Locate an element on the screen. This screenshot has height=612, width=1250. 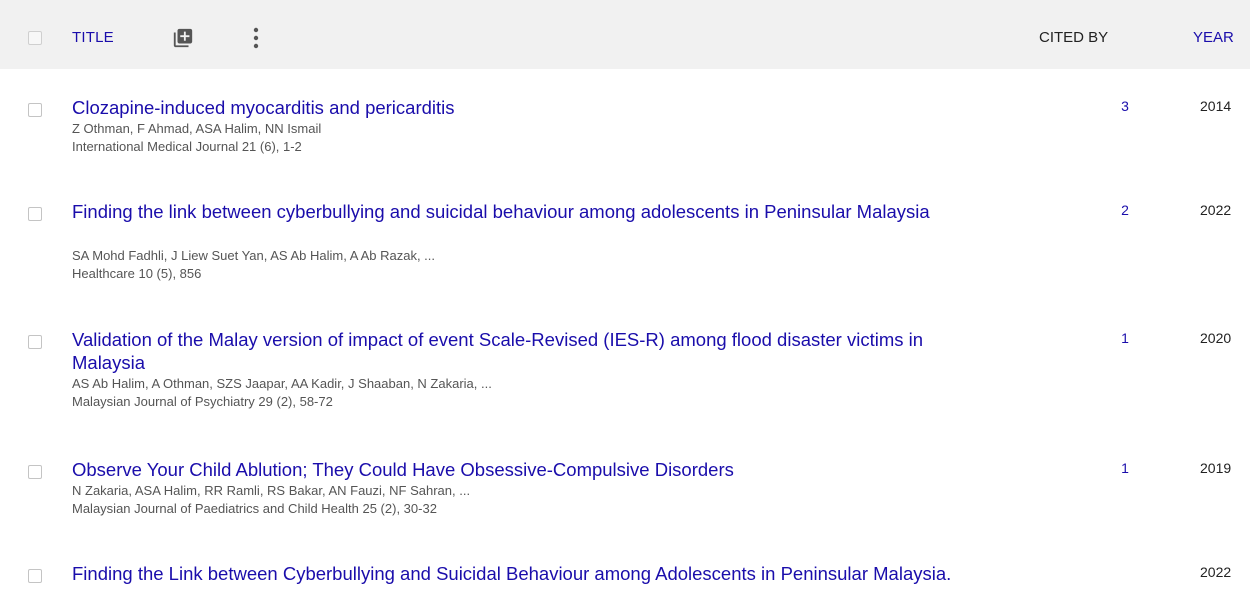
article-year: 2019 is located at coordinates (1216, 468).